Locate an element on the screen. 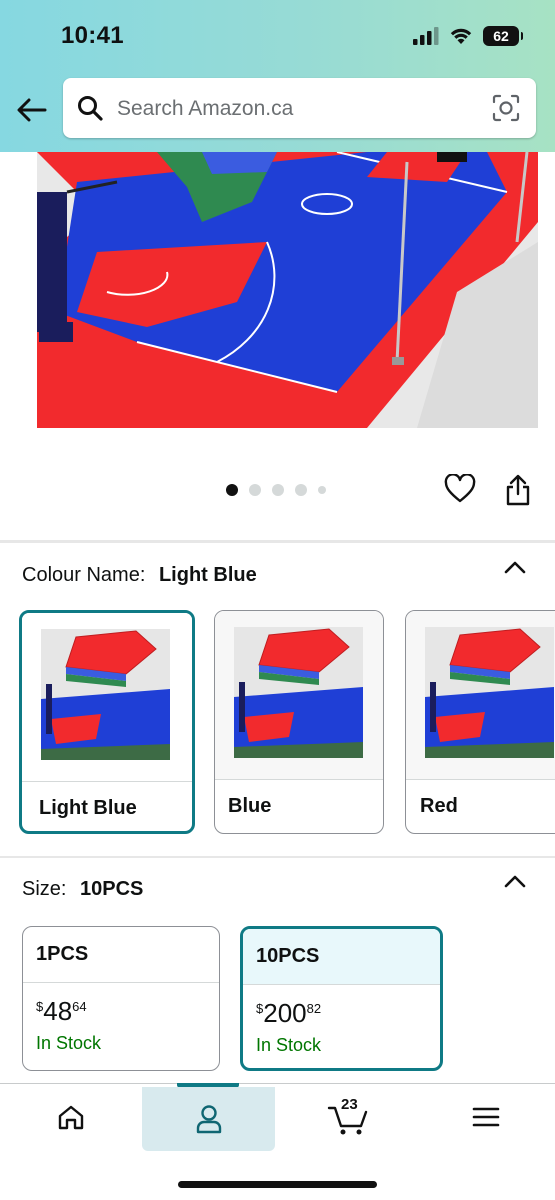 Image resolution: width=555 pixels, height=1200 pixels. home-icon is located at coordinates (70, 1117).